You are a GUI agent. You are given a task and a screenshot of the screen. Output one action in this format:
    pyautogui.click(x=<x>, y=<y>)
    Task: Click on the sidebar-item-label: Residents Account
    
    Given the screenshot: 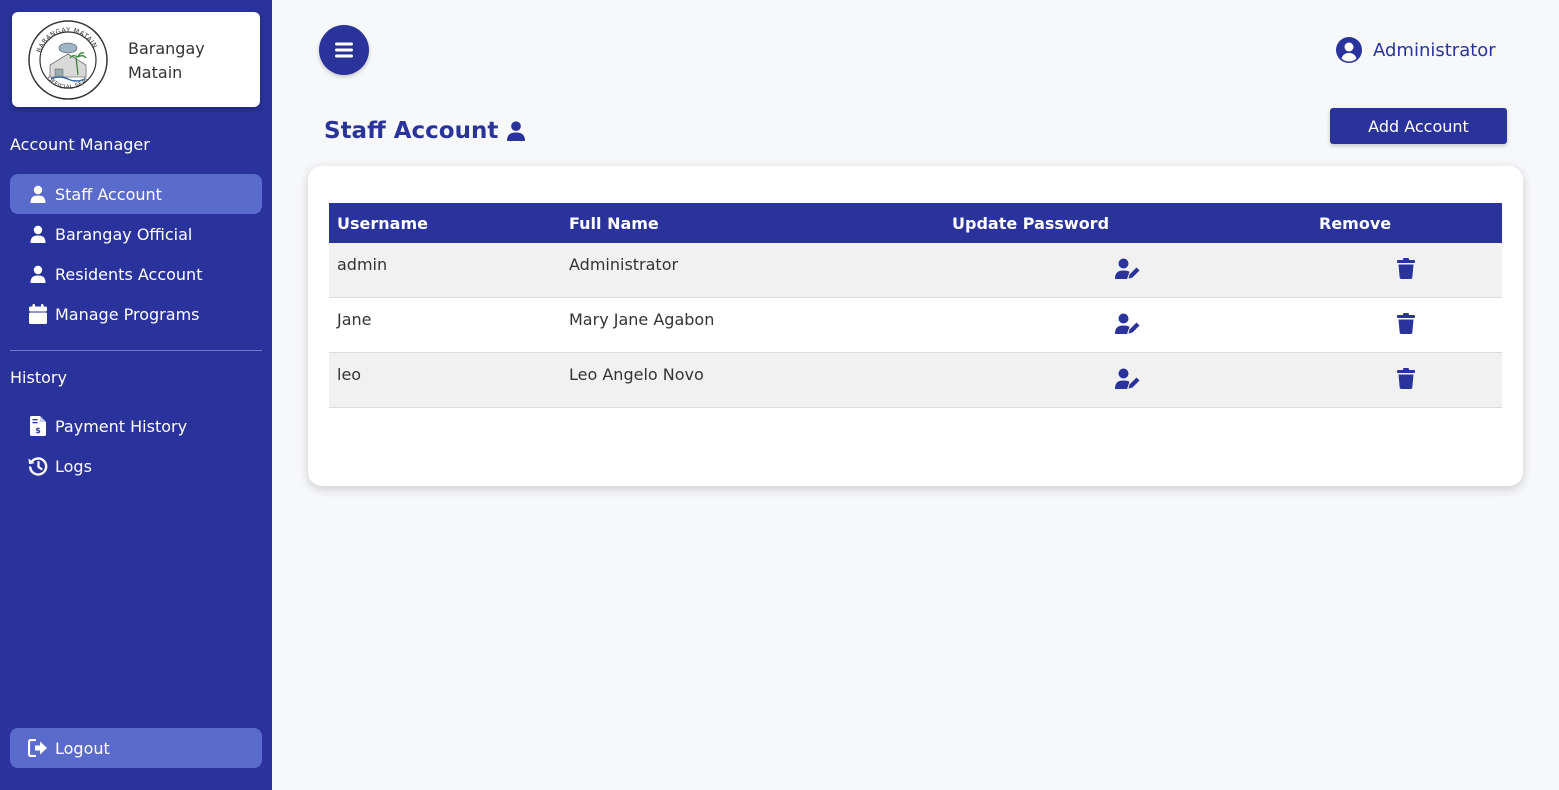 What is the action you would take?
    pyautogui.click(x=129, y=274)
    